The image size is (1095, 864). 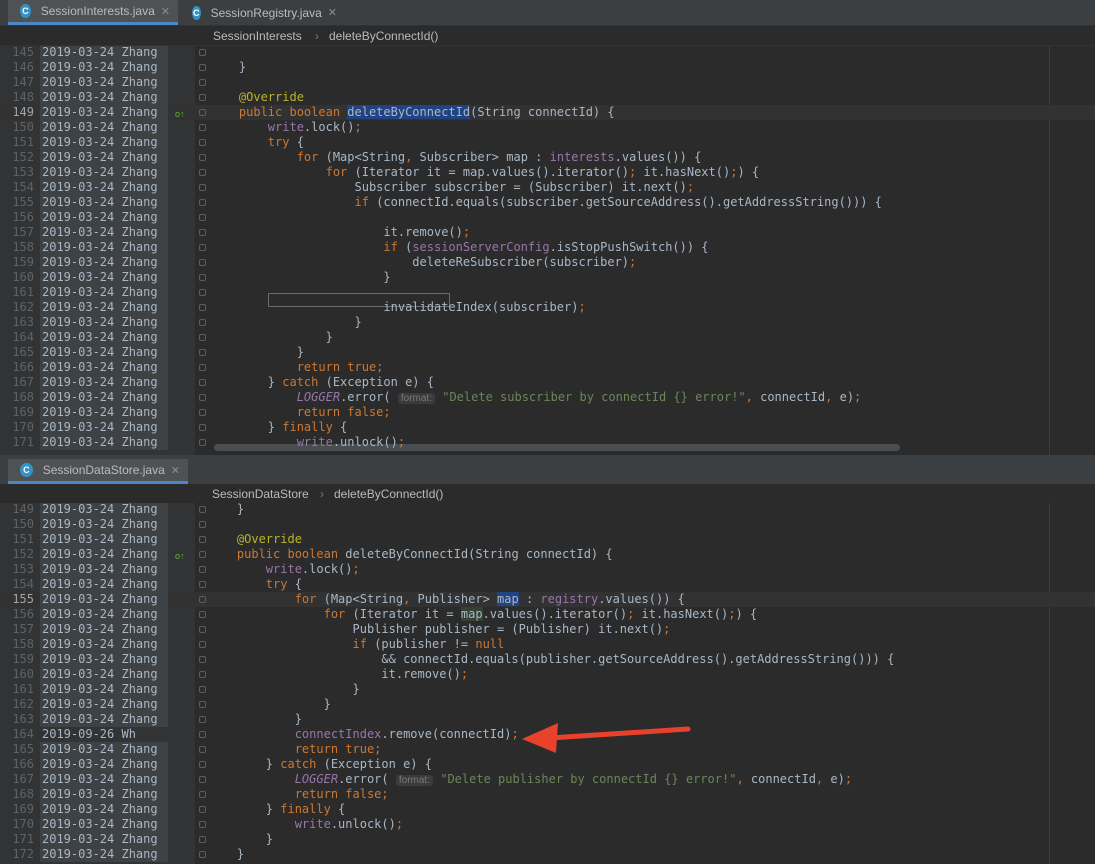 I want to click on code-line: 169 2019-03-24 Zhang return false;, so click(x=547, y=412).